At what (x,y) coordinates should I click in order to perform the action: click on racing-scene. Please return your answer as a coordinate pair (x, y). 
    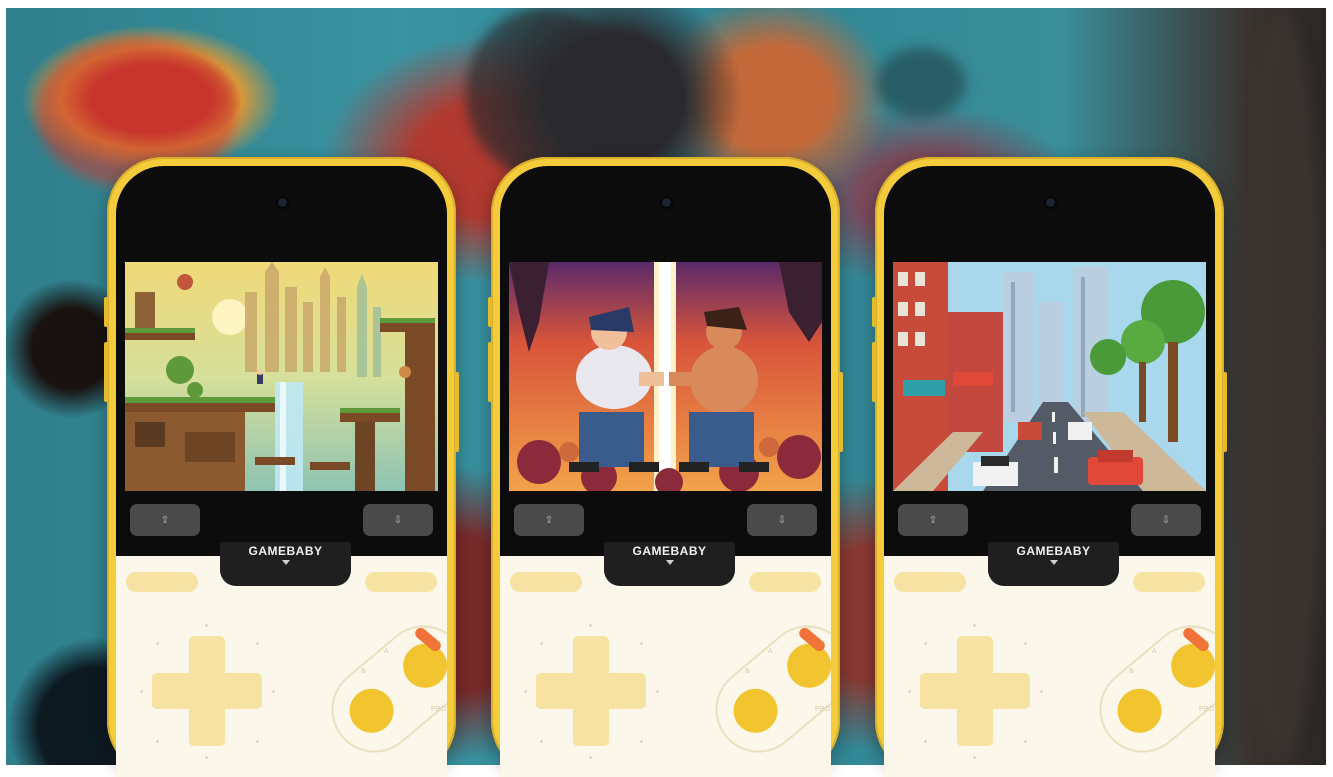
    Looking at the image, I should click on (1049, 376).